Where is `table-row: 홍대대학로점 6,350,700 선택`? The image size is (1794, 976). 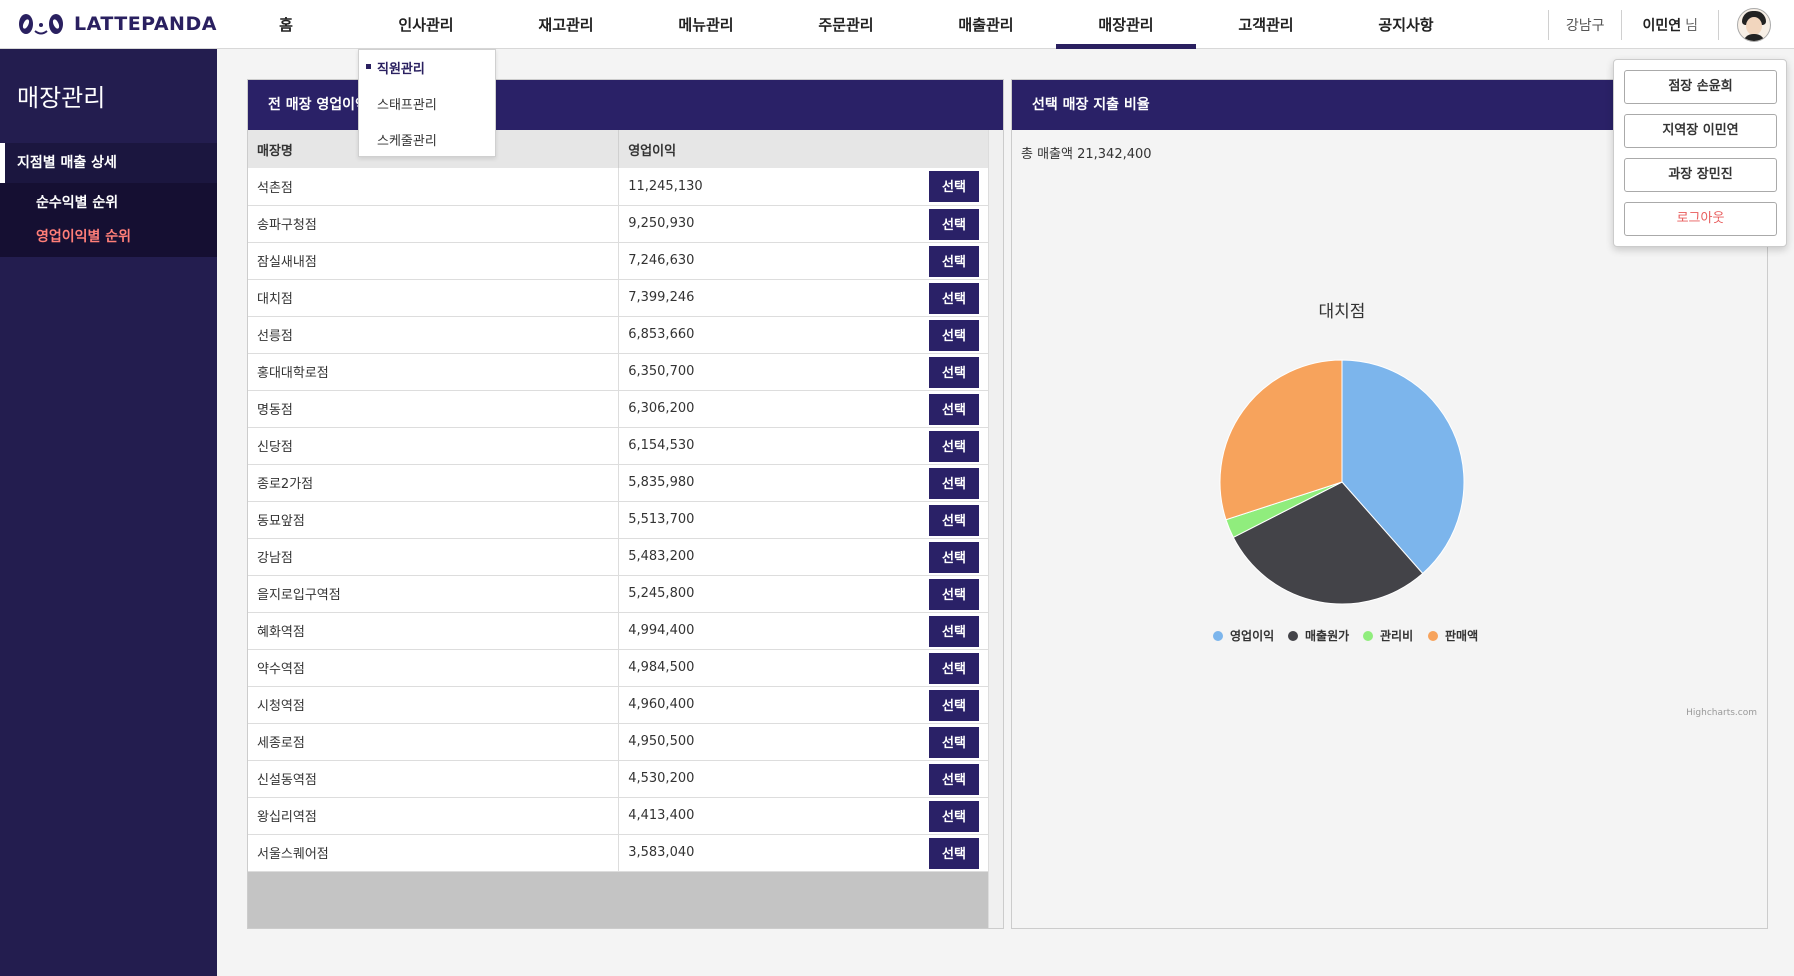 table-row: 홍대대학로점 6,350,700 선택 is located at coordinates (619, 372).